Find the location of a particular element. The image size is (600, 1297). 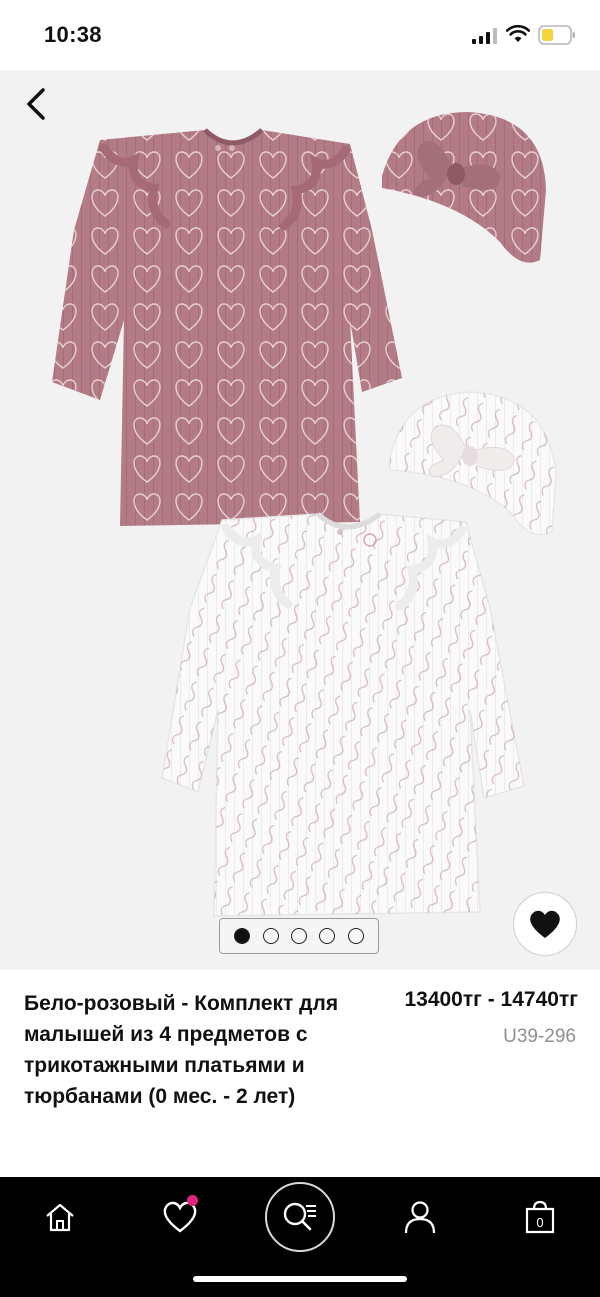

search-list-icon is located at coordinates (300, 1217).